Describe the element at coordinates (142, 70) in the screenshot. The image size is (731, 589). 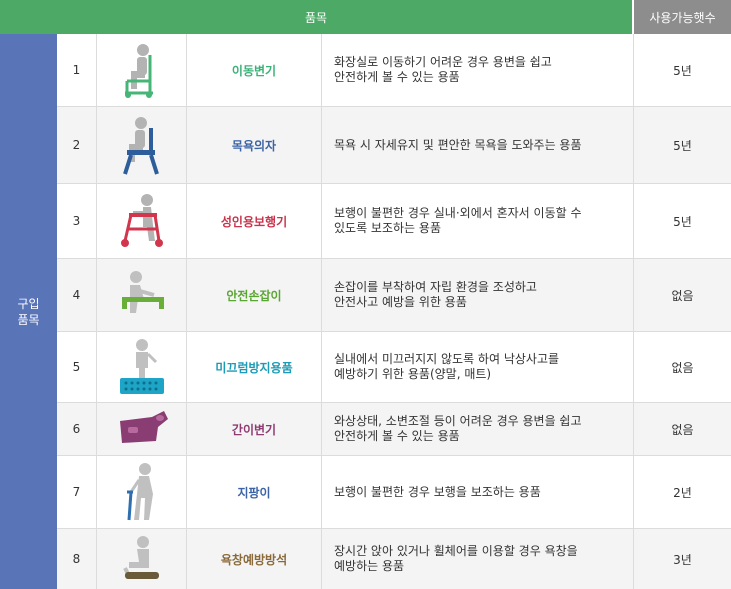
I see `commode-chair-icon` at that location.